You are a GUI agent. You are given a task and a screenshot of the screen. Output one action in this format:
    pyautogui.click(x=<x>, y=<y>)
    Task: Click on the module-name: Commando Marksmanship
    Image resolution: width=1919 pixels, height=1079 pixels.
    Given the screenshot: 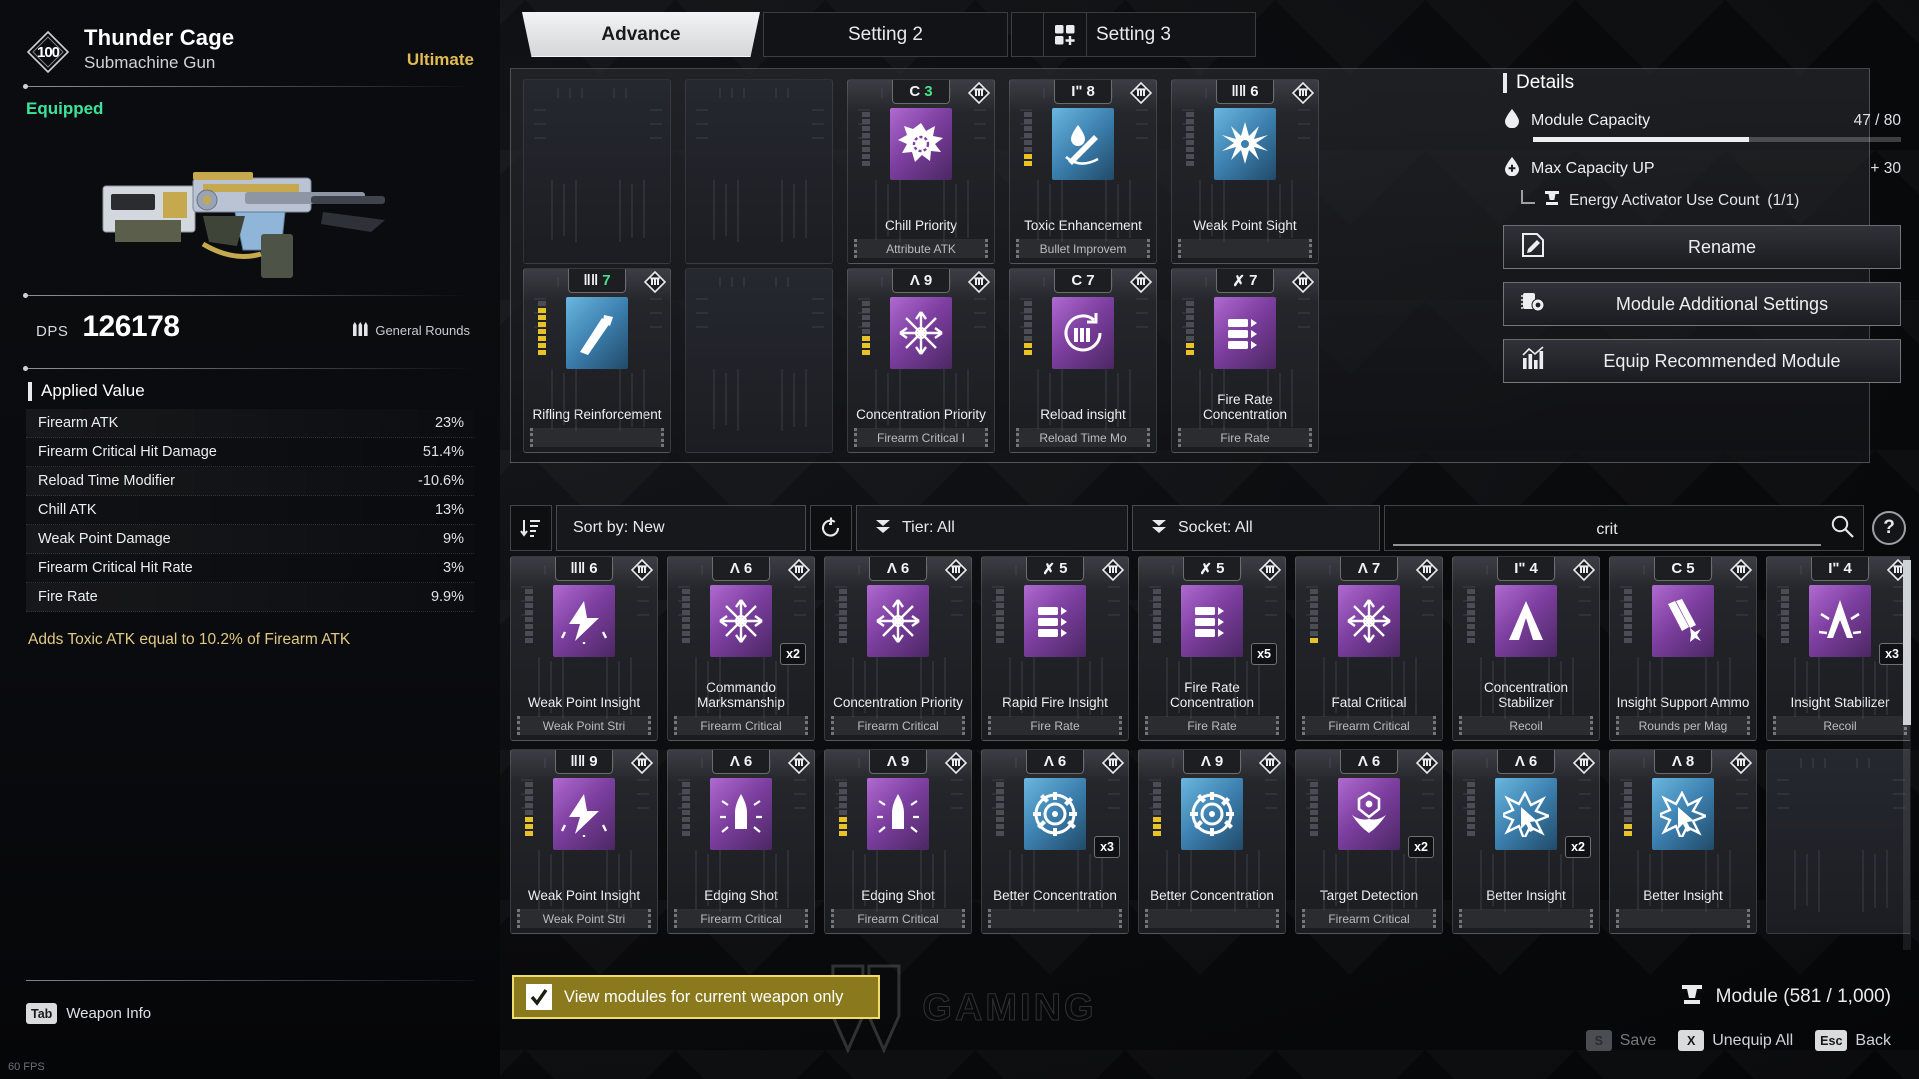 What is the action you would take?
    pyautogui.click(x=741, y=694)
    